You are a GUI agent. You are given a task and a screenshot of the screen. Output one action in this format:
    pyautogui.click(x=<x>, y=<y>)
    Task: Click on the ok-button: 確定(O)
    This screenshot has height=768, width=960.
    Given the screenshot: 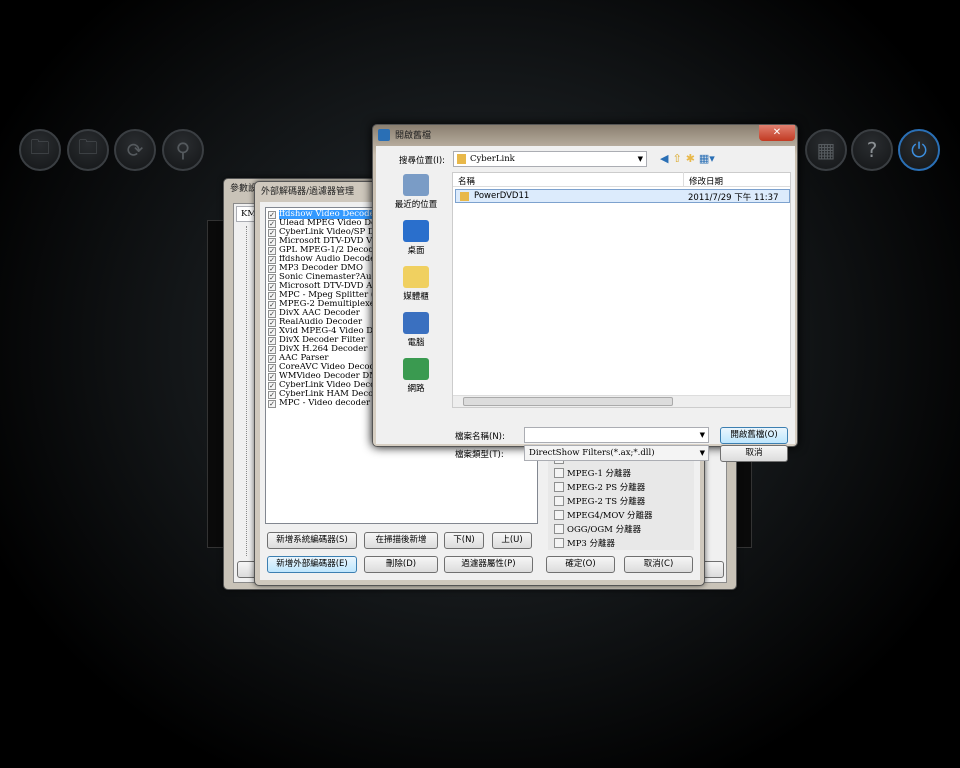 What is the action you would take?
    pyautogui.click(x=580, y=564)
    